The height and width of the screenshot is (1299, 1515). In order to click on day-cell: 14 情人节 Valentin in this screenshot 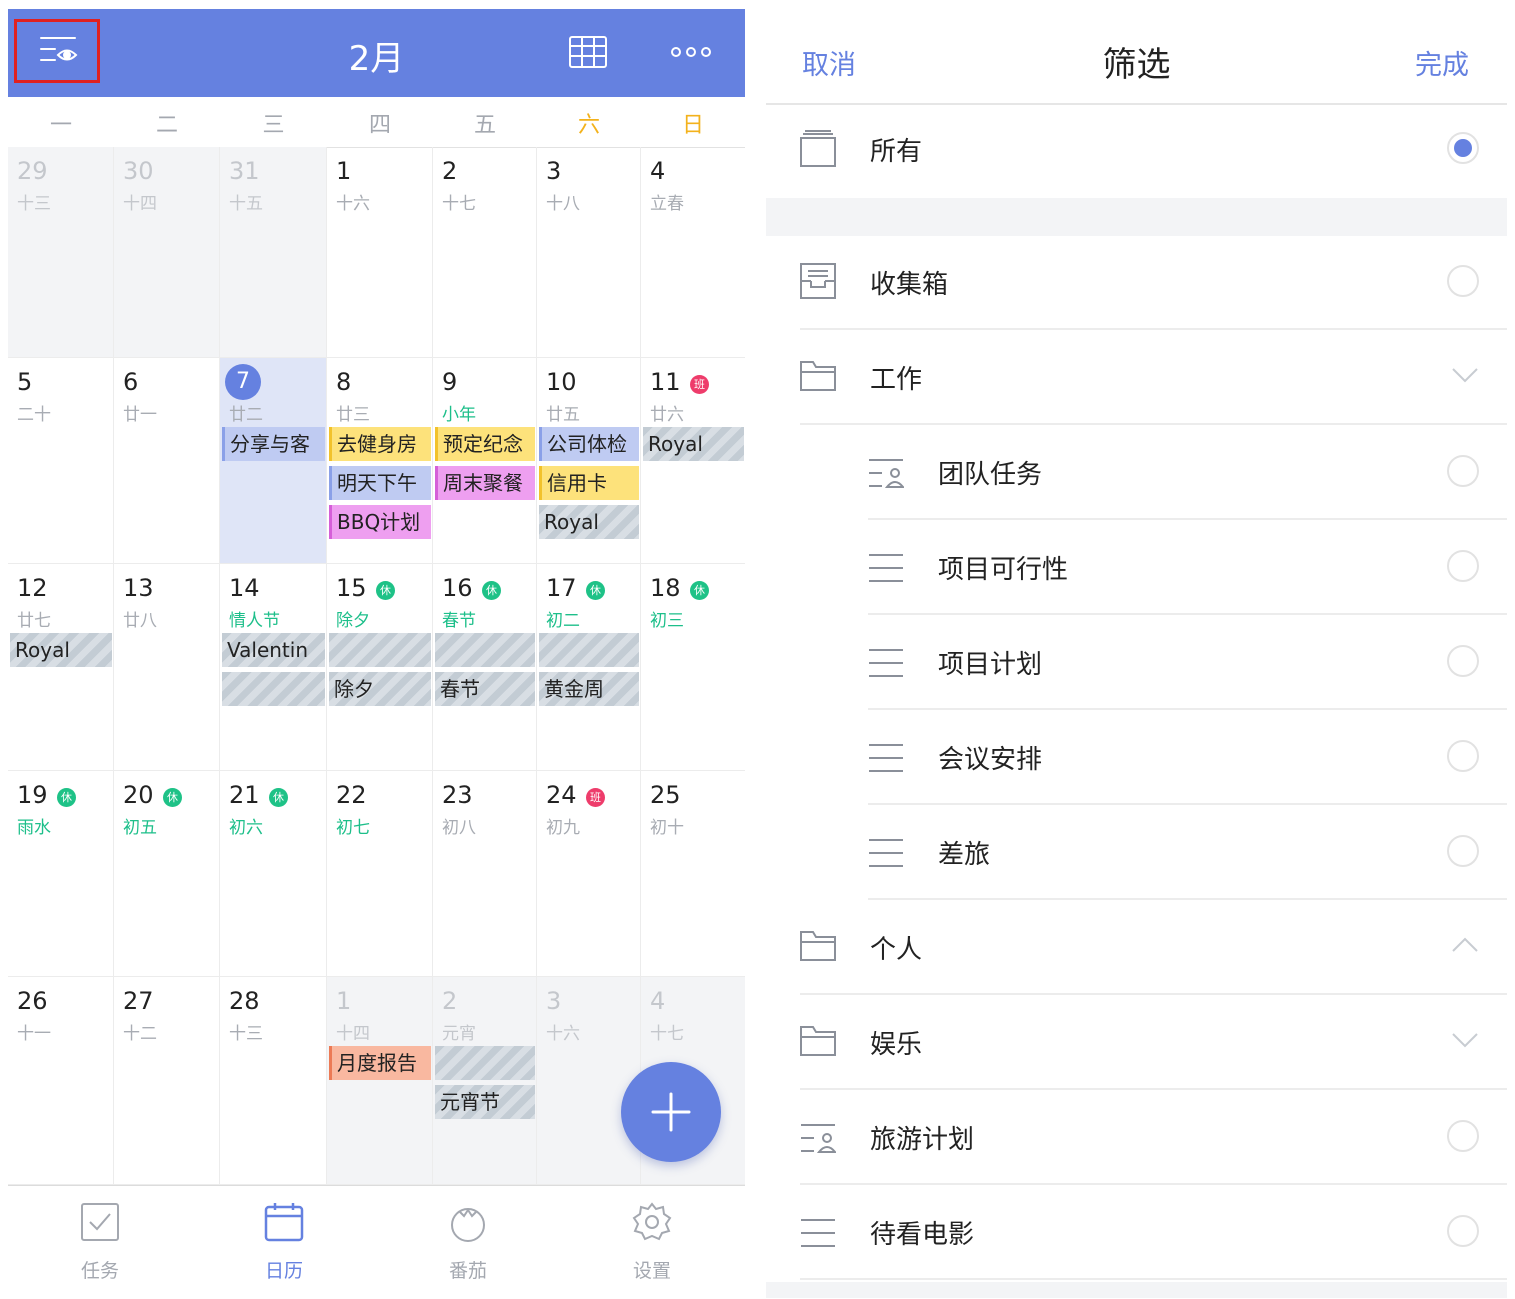, I will do `click(273, 667)`.